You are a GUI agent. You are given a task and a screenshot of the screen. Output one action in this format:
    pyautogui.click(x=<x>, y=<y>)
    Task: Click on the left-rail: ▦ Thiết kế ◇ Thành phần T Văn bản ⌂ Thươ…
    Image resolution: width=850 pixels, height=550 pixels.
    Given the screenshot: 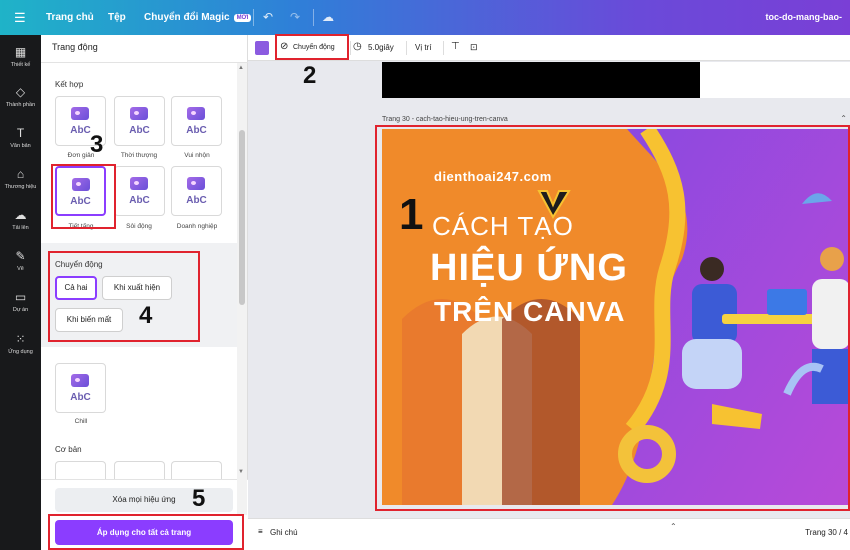 What is the action you would take?
    pyautogui.click(x=20, y=292)
    